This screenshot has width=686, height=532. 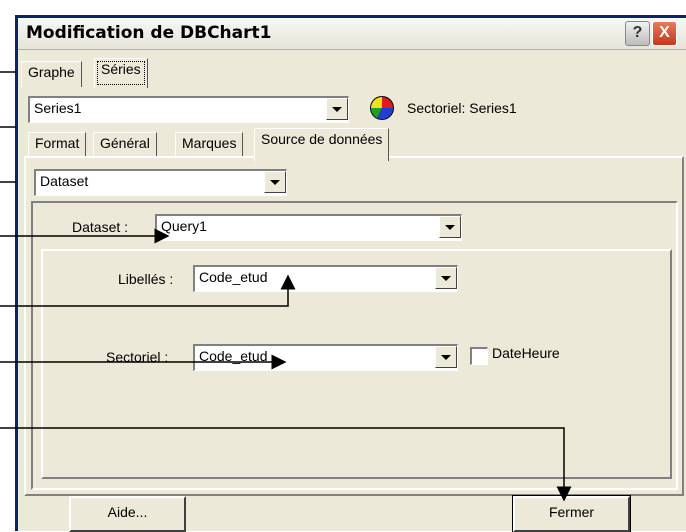 I want to click on sectoriel-select-value: Code_etud, so click(x=233, y=356).